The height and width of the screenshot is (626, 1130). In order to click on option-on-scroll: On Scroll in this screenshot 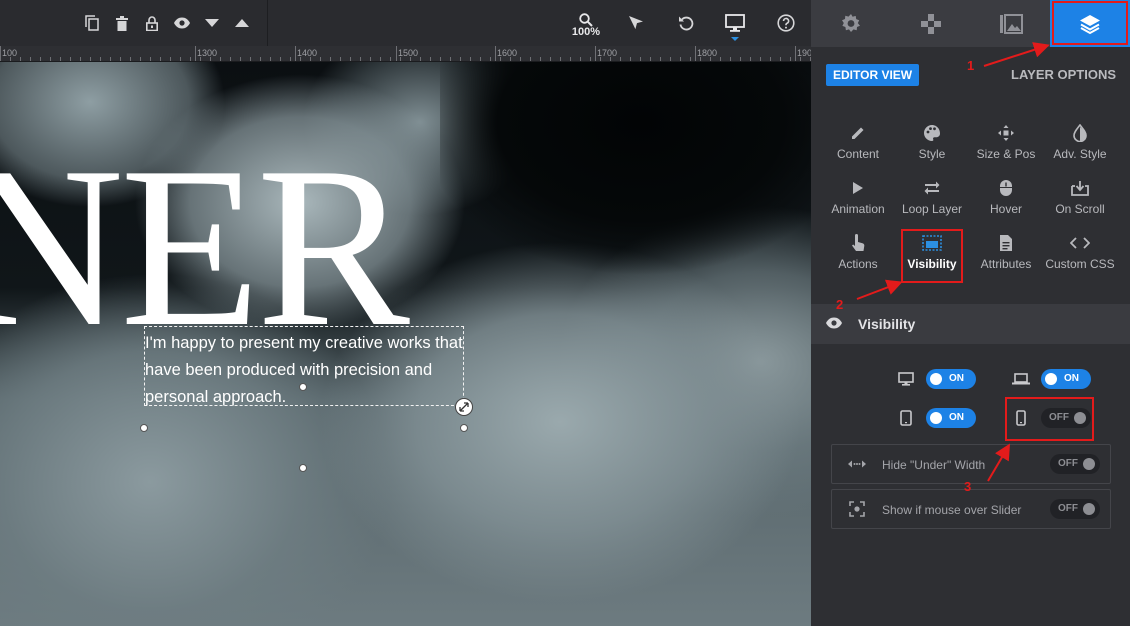, I will do `click(1080, 199)`.